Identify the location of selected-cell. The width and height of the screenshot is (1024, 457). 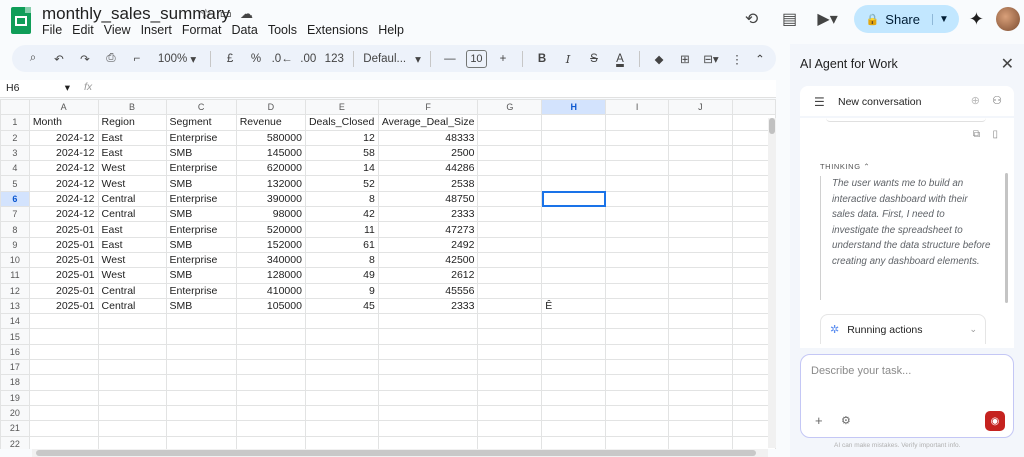
(574, 199).